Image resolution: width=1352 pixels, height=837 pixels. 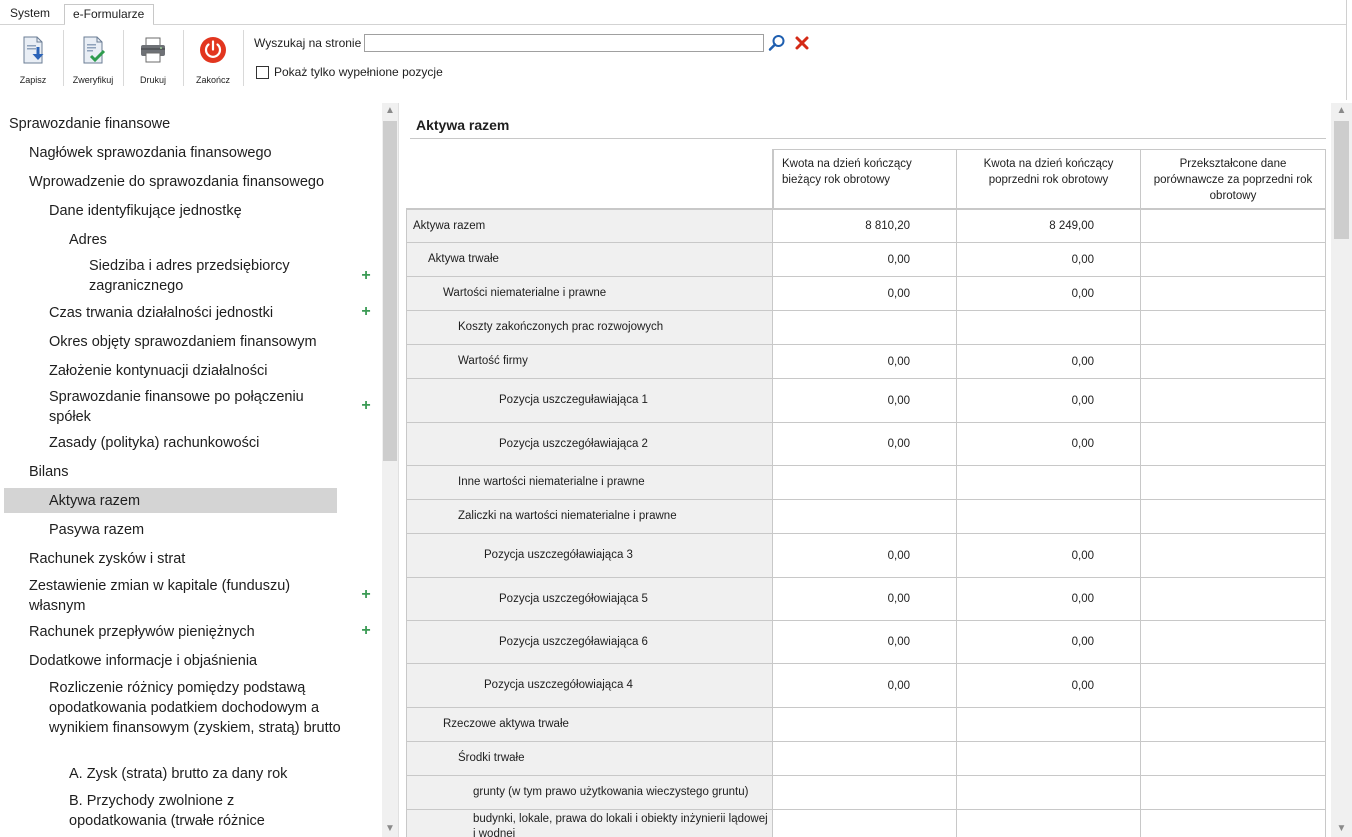 What do you see at coordinates (178, 774) in the screenshot?
I see `tree-item: A. Zysk (strata) brutto za dany rok` at bounding box center [178, 774].